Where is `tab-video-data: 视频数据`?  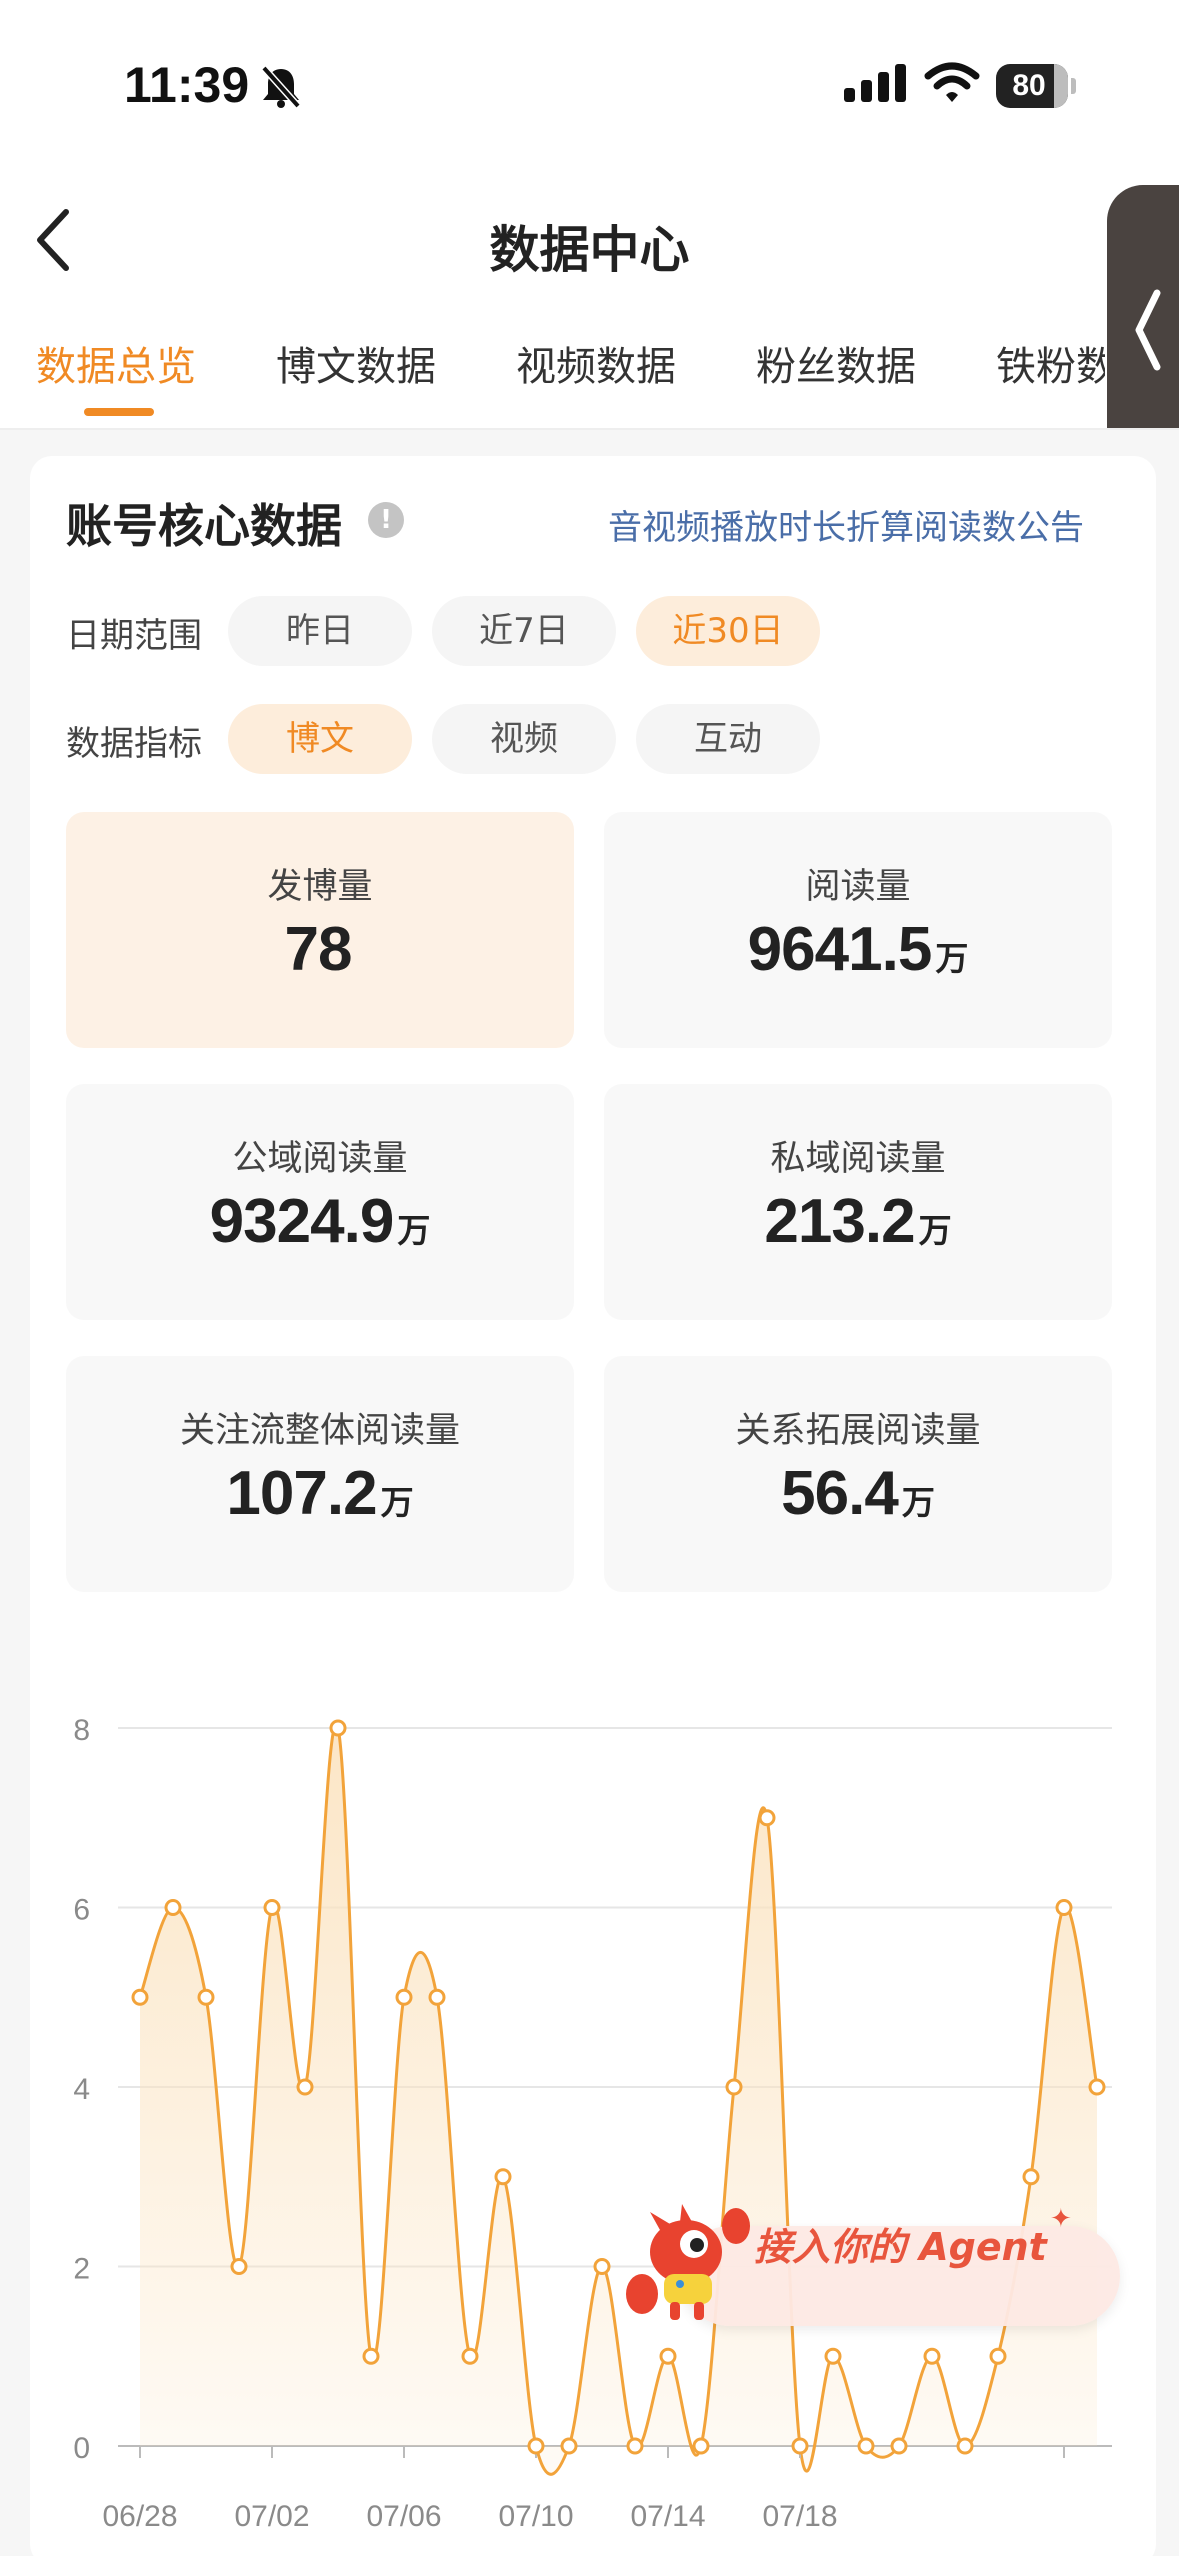 tab-video-data: 视频数据 is located at coordinates (596, 363).